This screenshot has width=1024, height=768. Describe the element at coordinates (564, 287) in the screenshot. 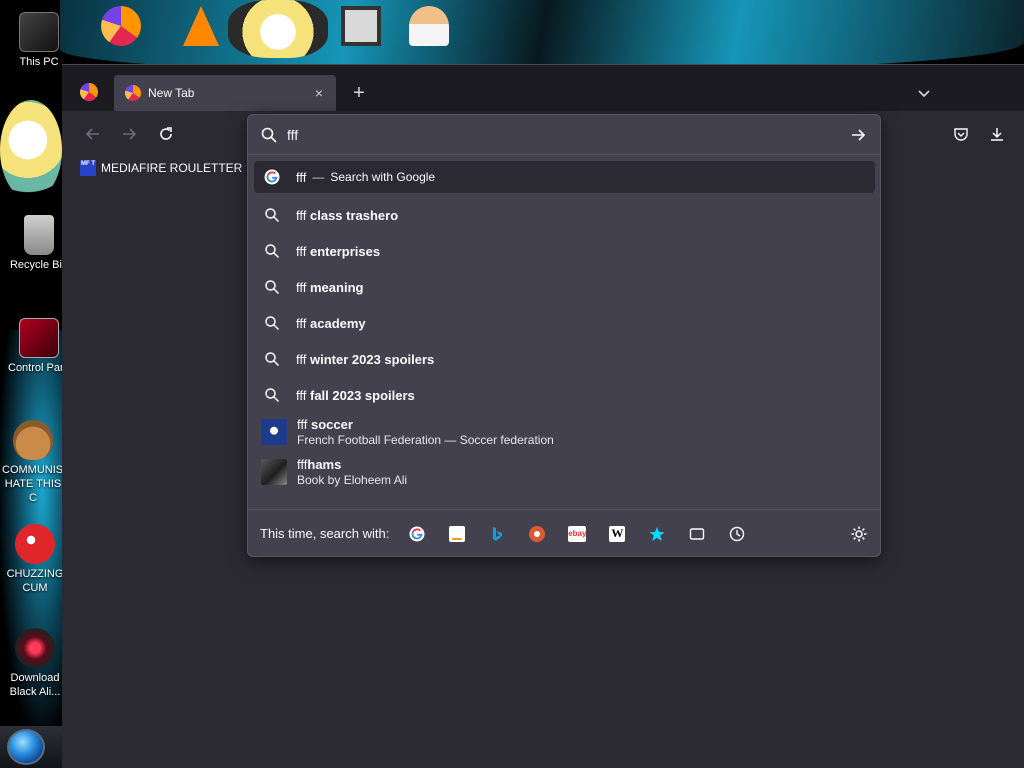

I see `result-suggestion: fff meaning` at that location.